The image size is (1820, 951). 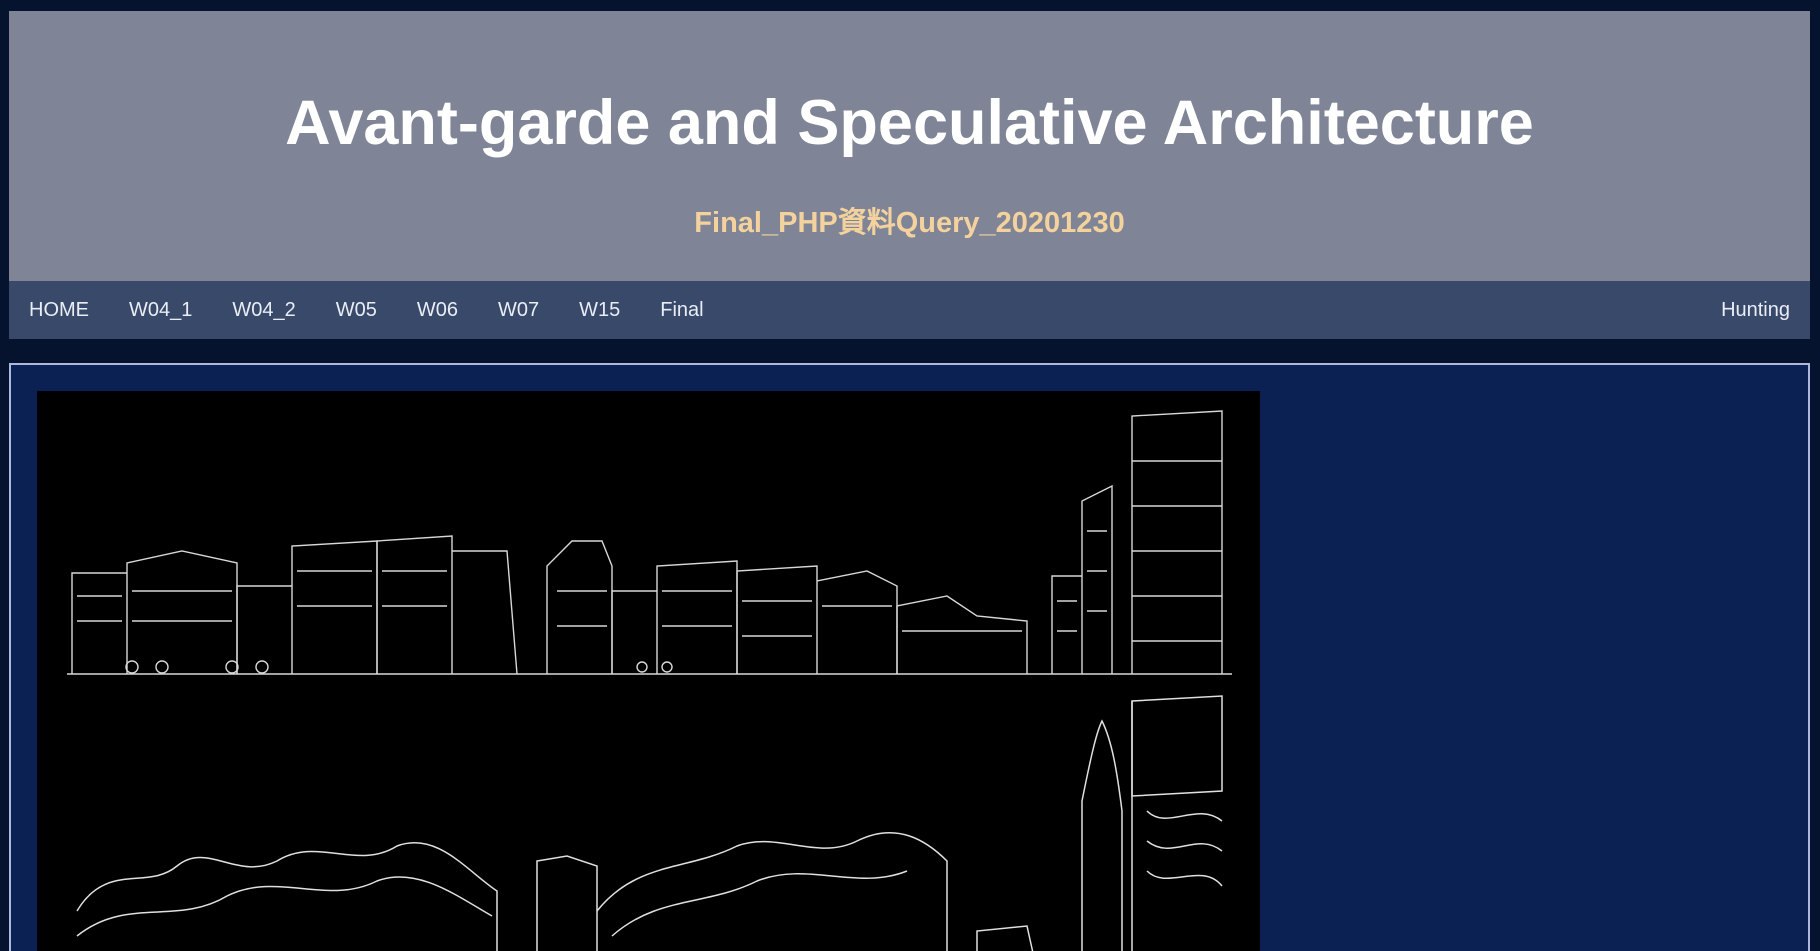 I want to click on nav-link-w07: W07, so click(x=518, y=310).